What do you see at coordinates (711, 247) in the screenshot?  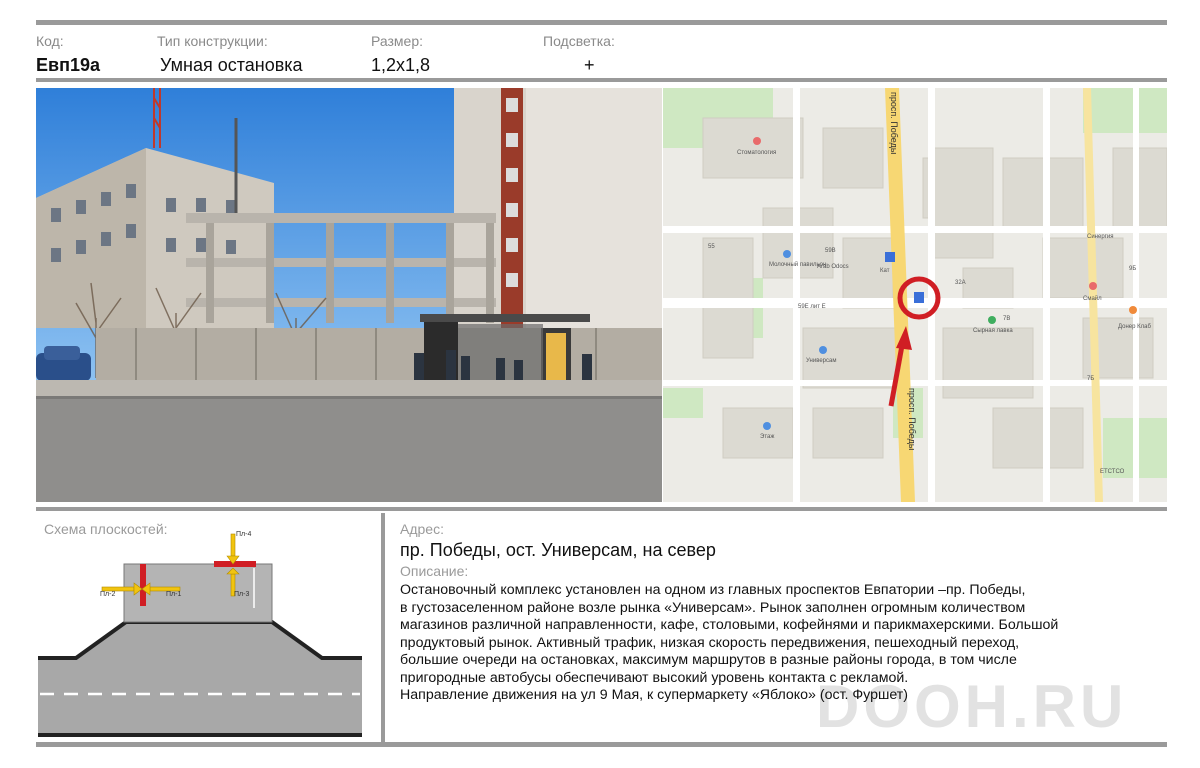 I see `map-house-55: 55` at bounding box center [711, 247].